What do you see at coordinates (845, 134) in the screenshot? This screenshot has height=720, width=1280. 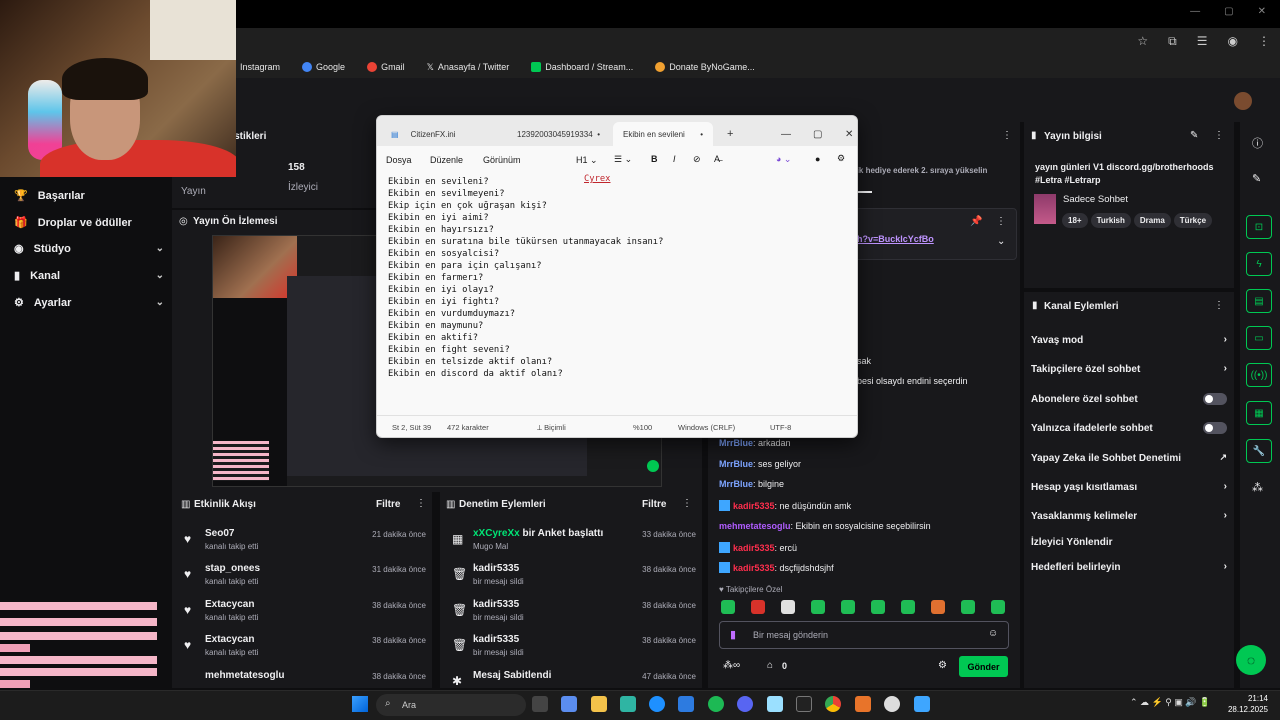 I see `close-icon: ✕` at bounding box center [845, 134].